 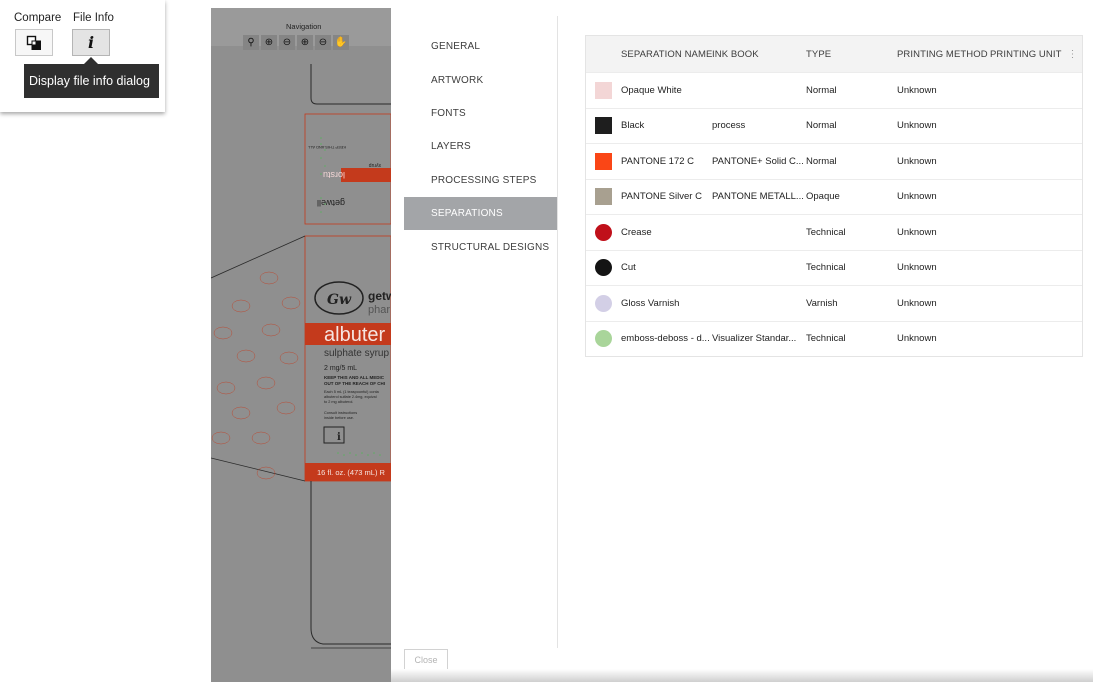 What do you see at coordinates (851, 54) in the screenshot?
I see `header-type: Type` at bounding box center [851, 54].